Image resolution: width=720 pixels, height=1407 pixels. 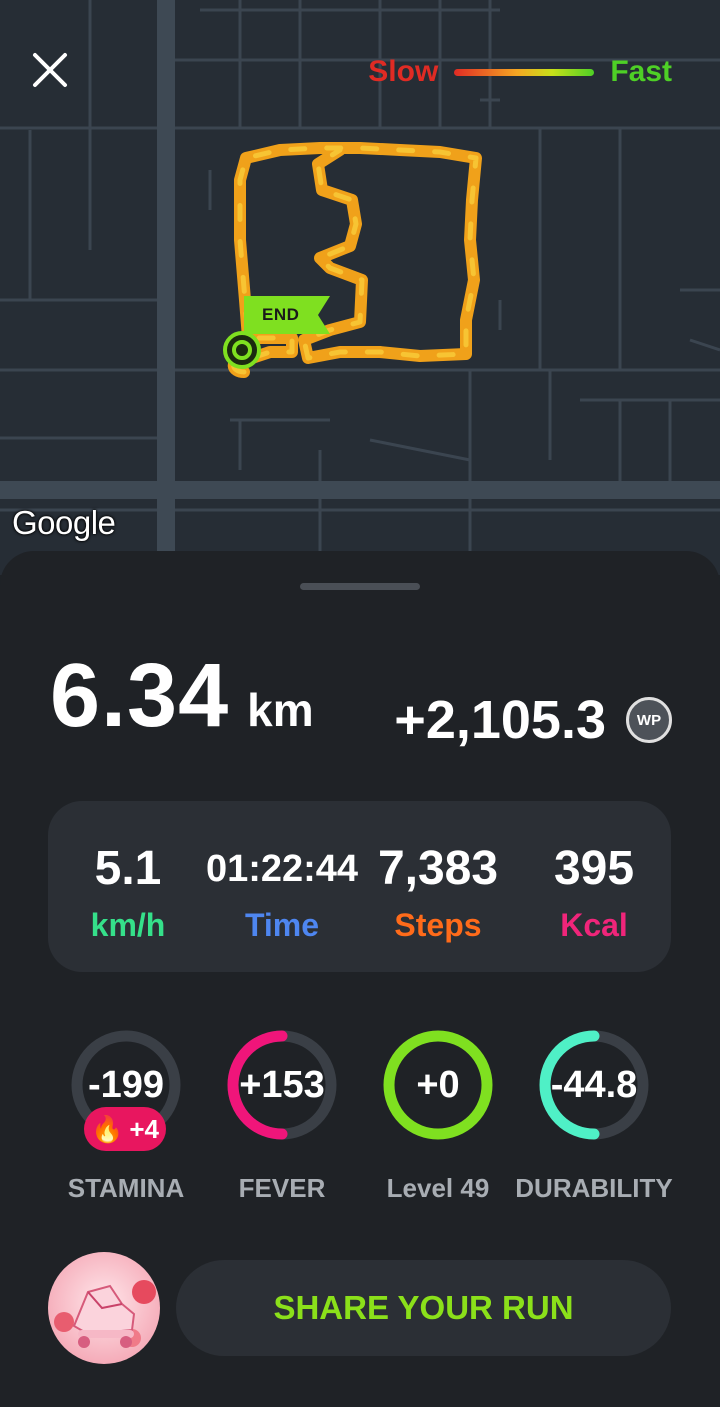 I want to click on stat-value: 5.1, so click(x=128, y=868).